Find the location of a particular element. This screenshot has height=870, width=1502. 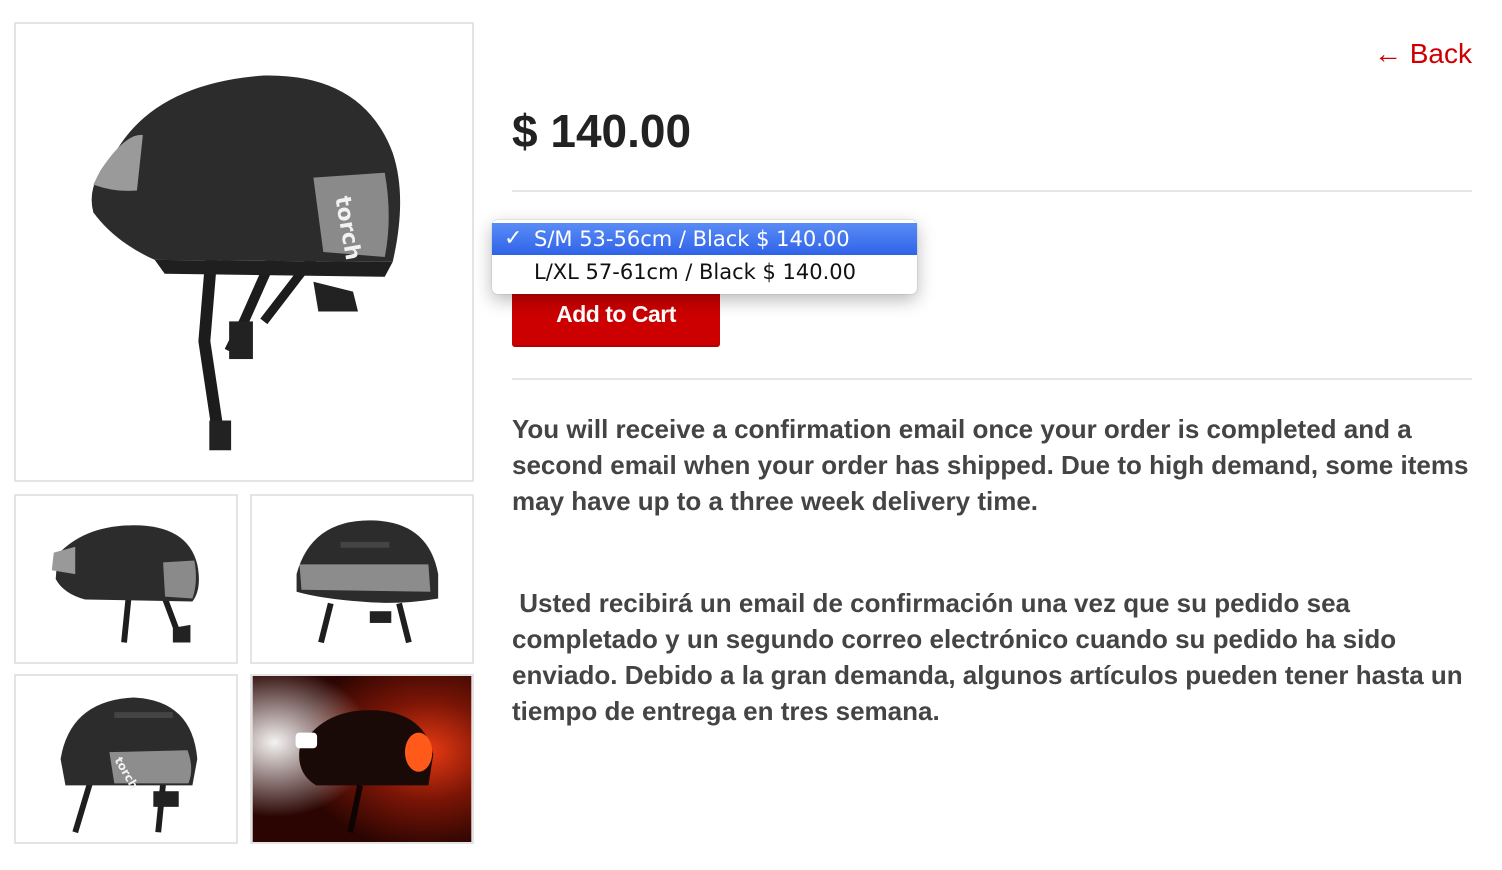

helmet-front-thumb: torch is located at coordinates (129, 765).